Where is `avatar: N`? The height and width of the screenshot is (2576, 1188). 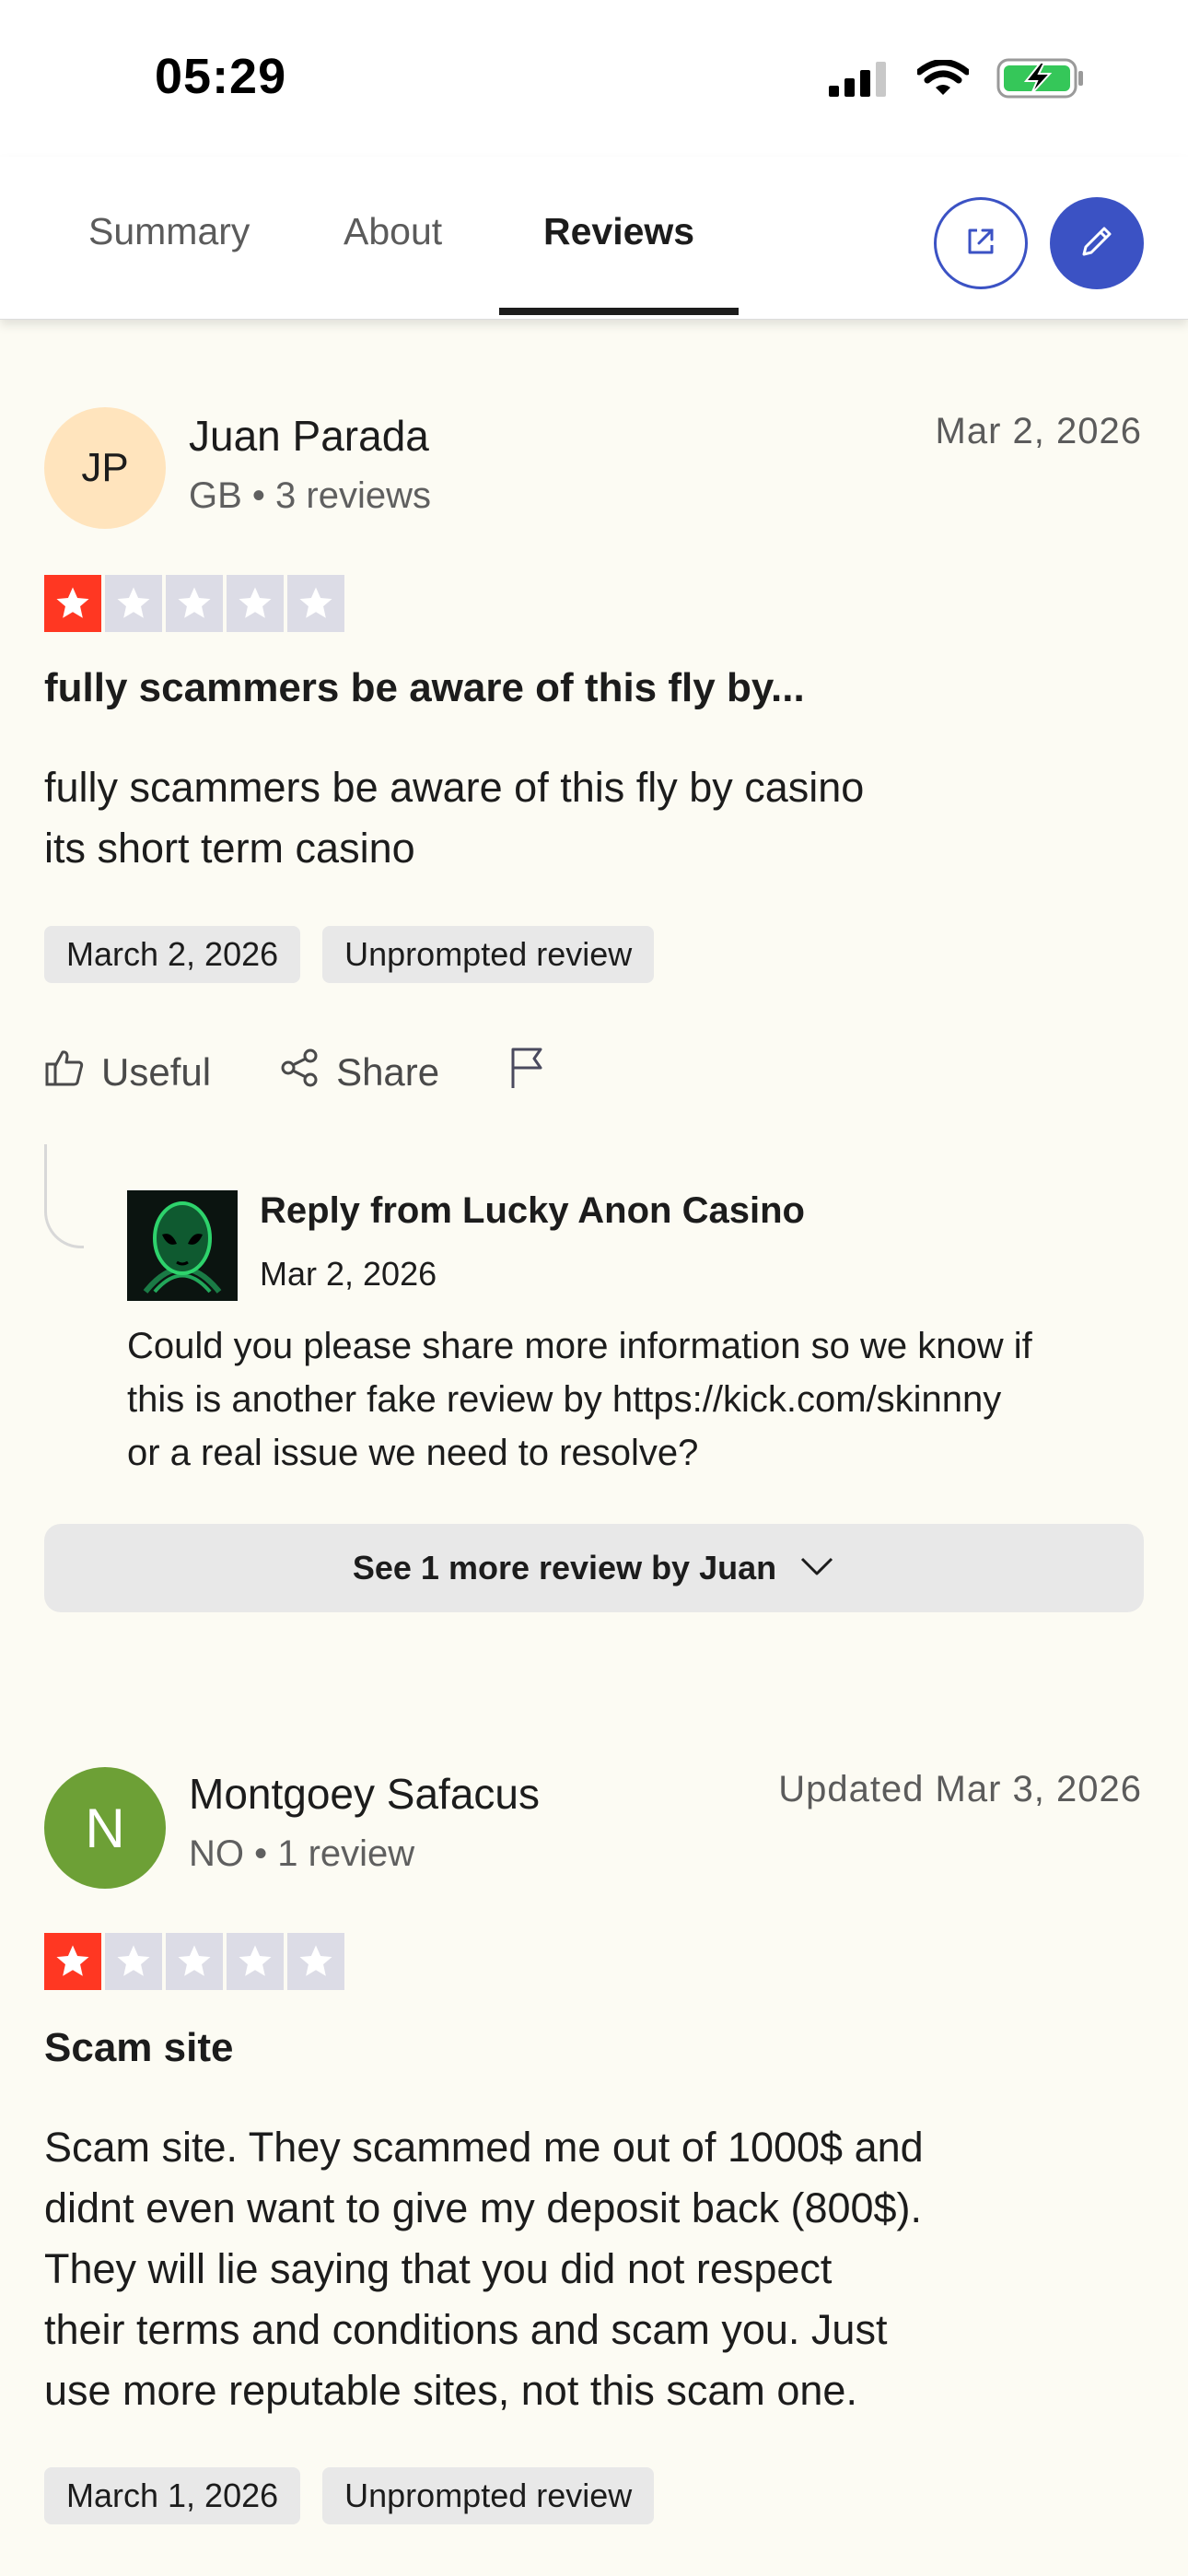
avatar: N is located at coordinates (105, 1828).